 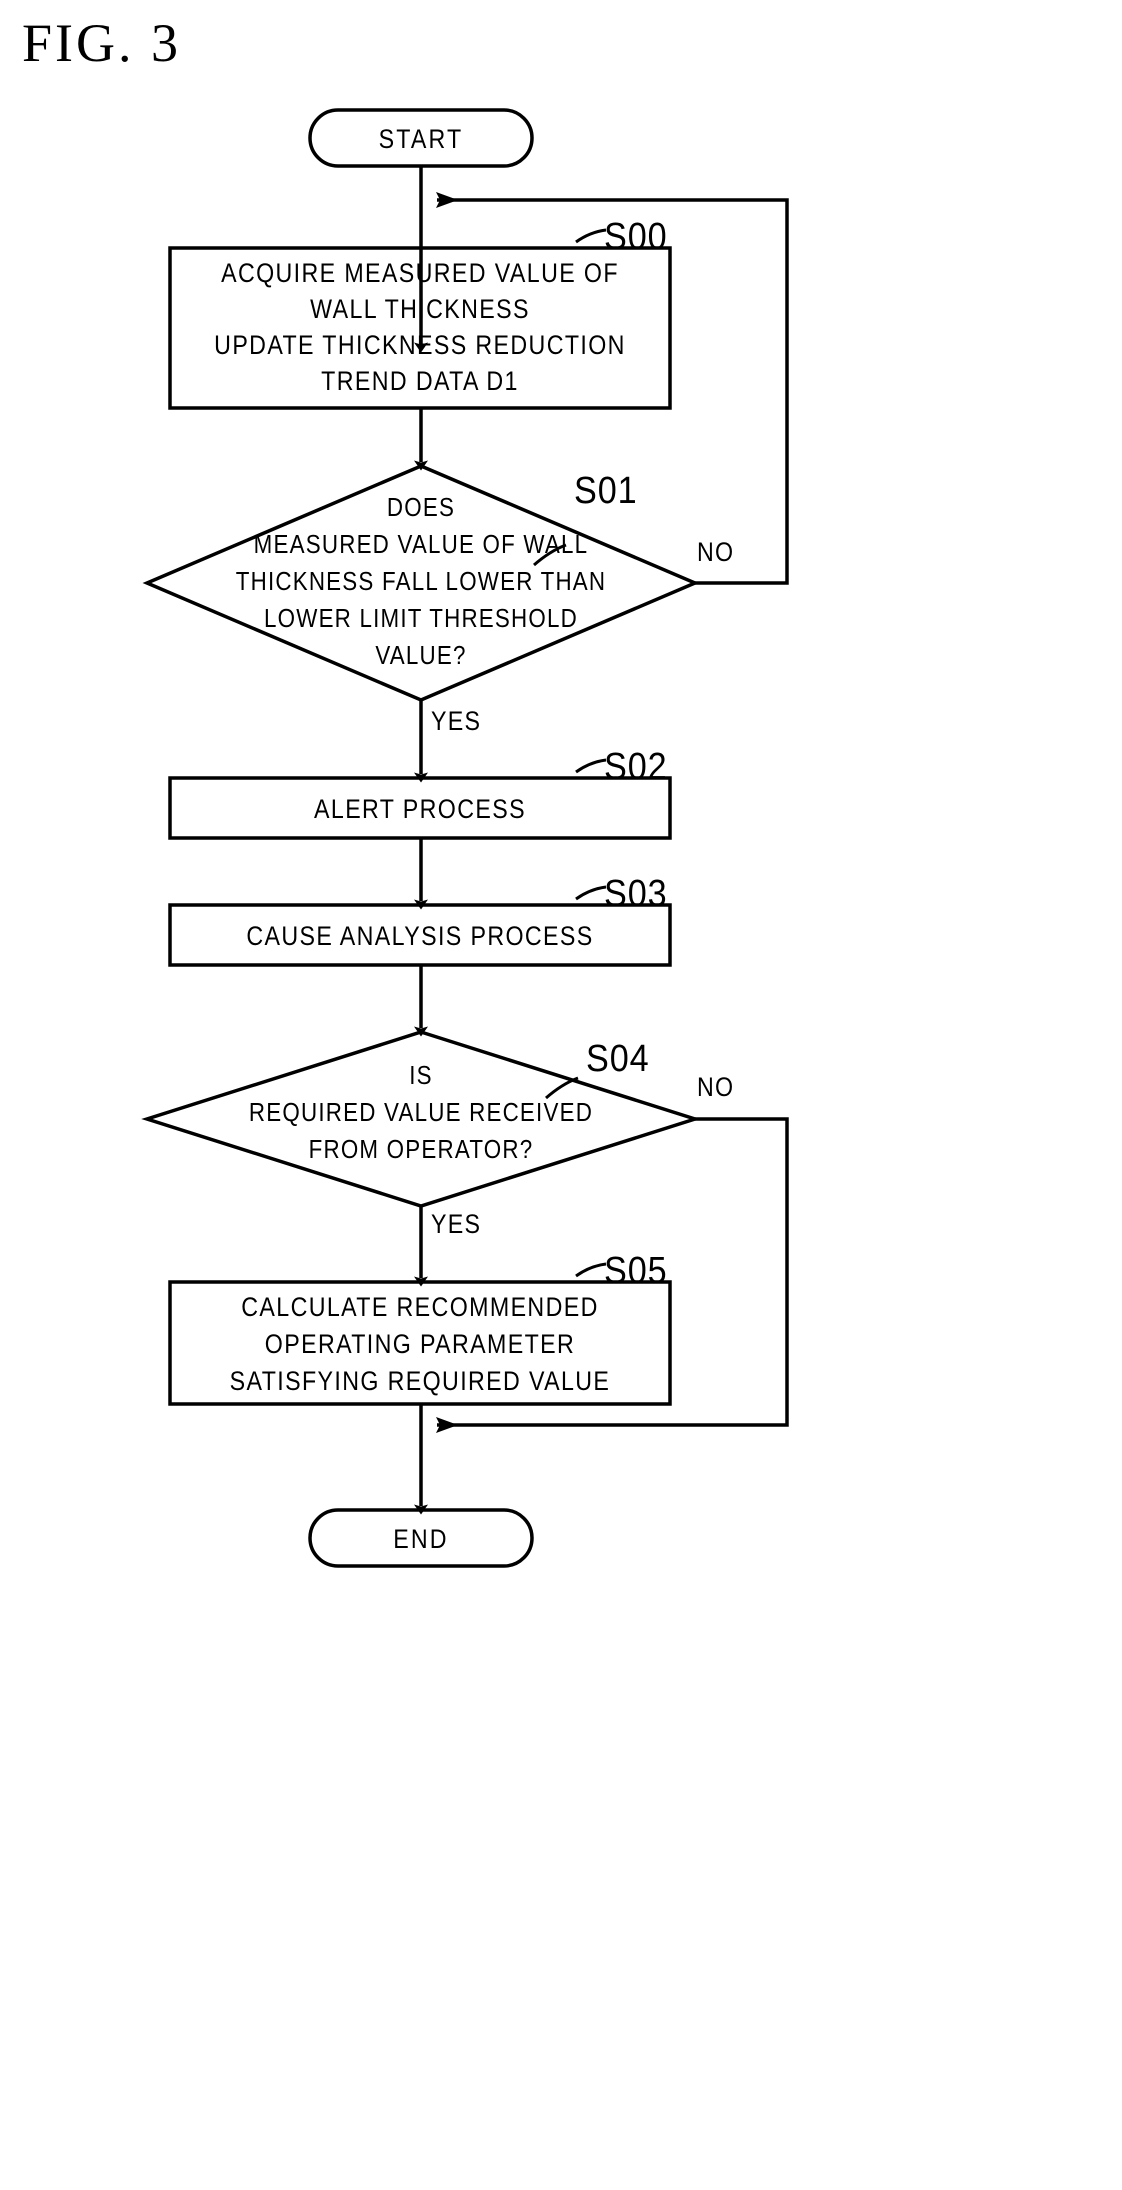 What do you see at coordinates (636, 237) in the screenshot?
I see `step-label-s00: S00` at bounding box center [636, 237].